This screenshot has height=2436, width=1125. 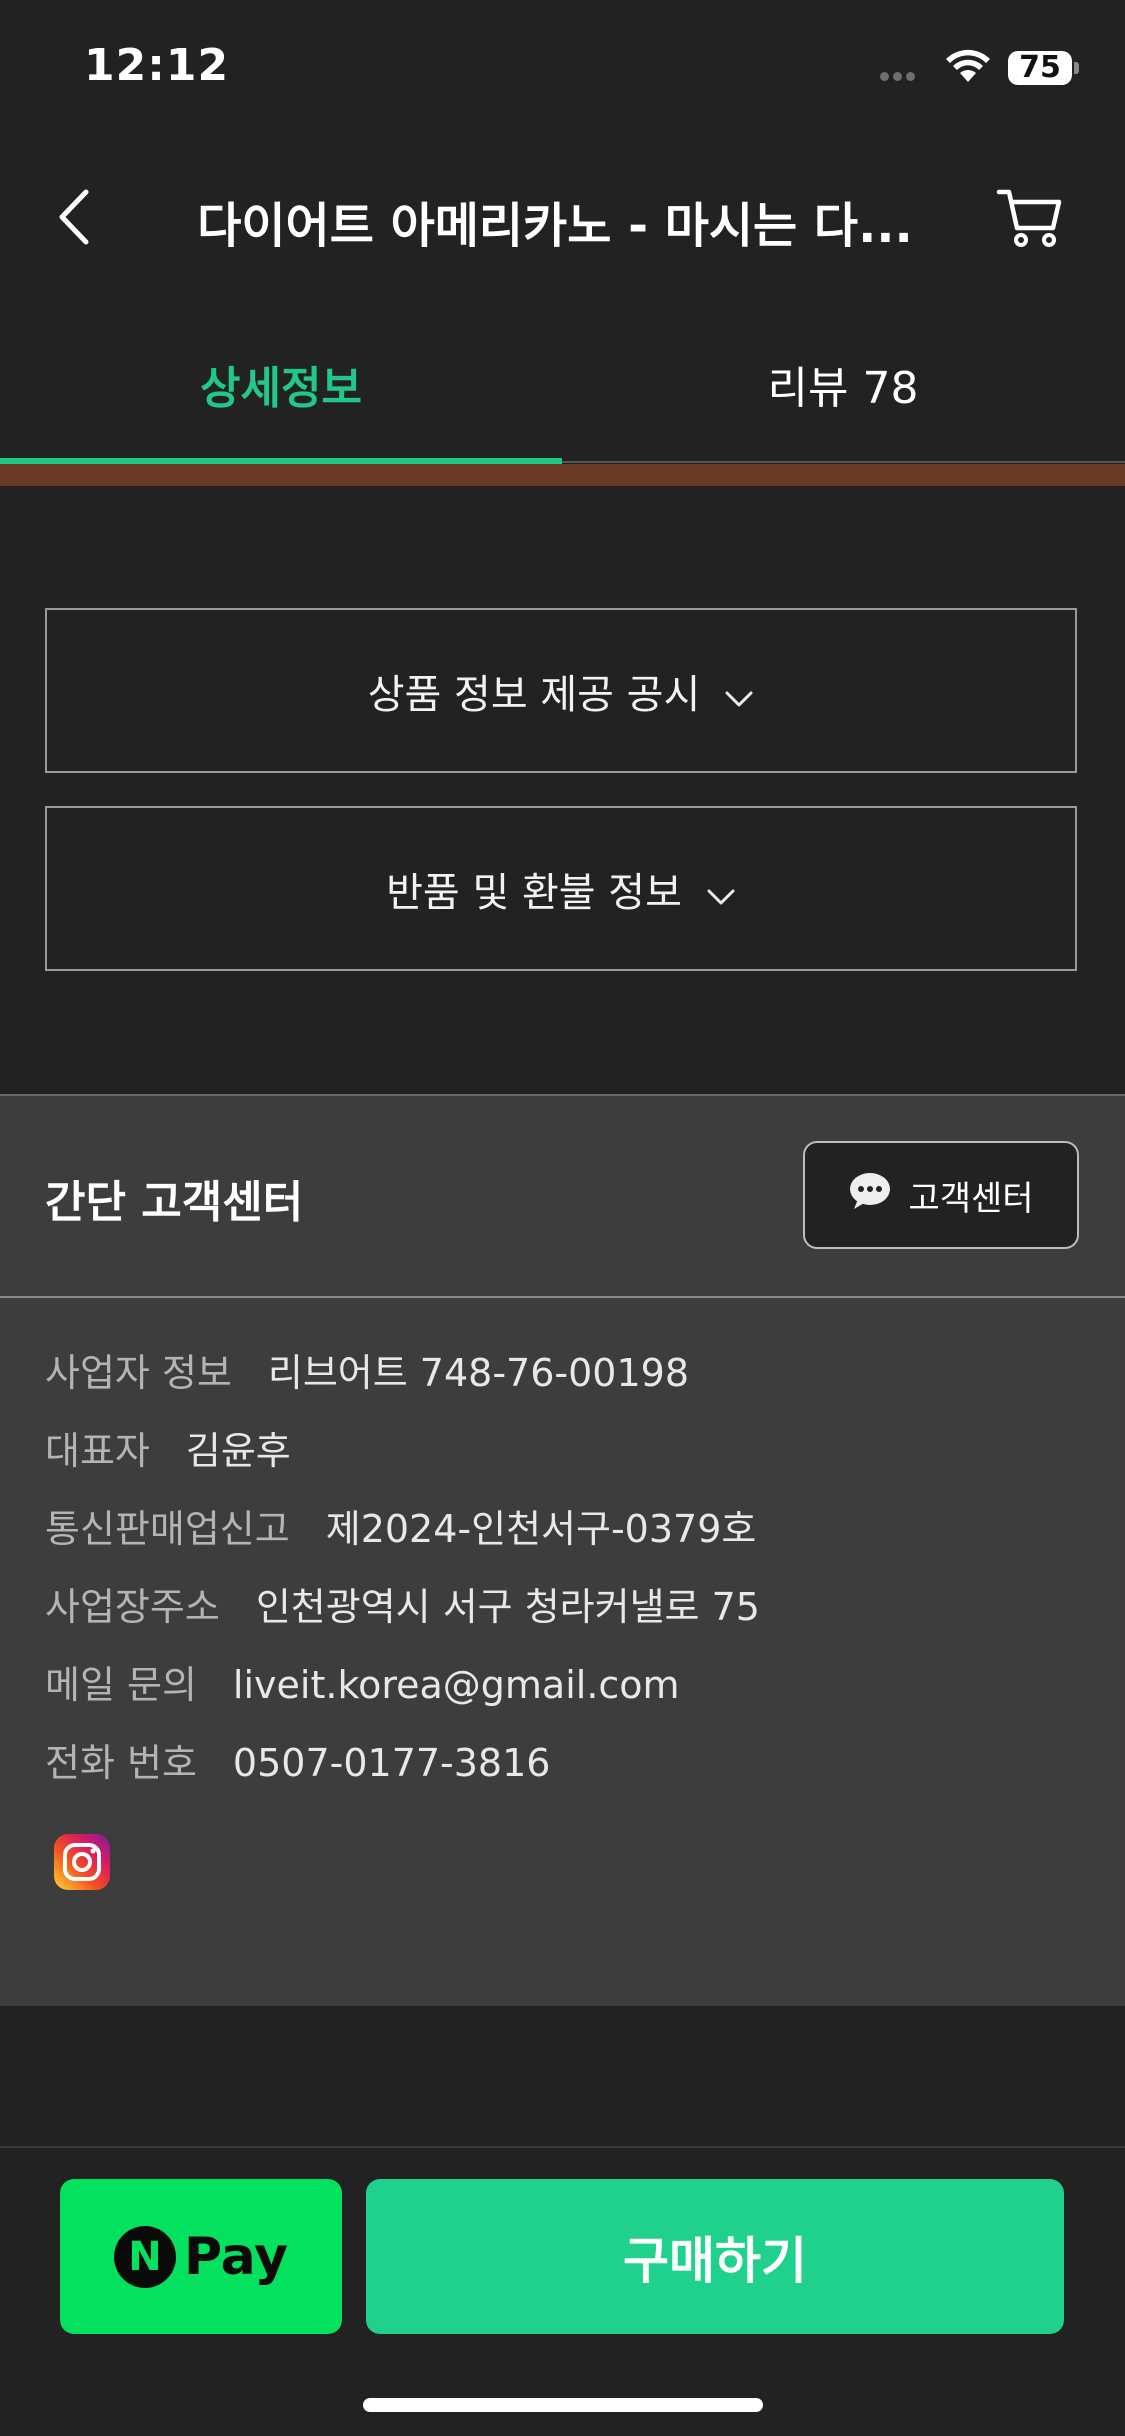 What do you see at coordinates (534, 892) in the screenshot?
I see `accordion-label: 반품 및 환불 정보` at bounding box center [534, 892].